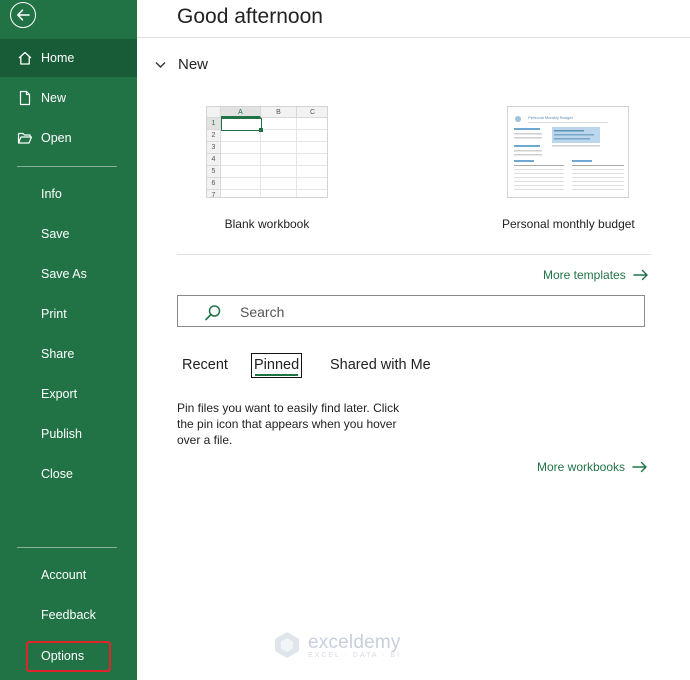  What do you see at coordinates (58, 58) in the screenshot?
I see `sidebar-item-label: Home` at bounding box center [58, 58].